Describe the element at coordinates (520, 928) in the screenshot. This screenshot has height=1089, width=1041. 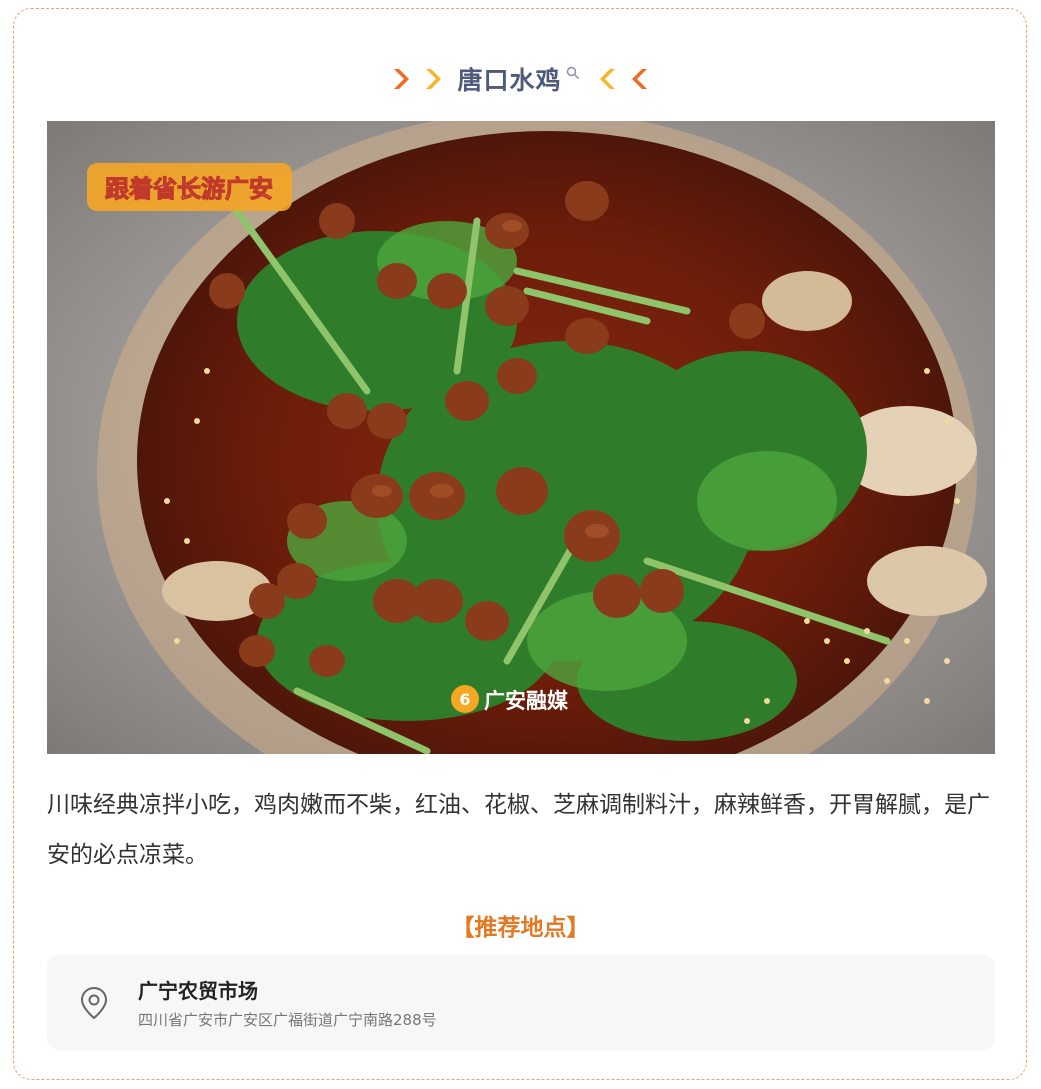
I see `recommend-heading: 【推荐地点】` at that location.